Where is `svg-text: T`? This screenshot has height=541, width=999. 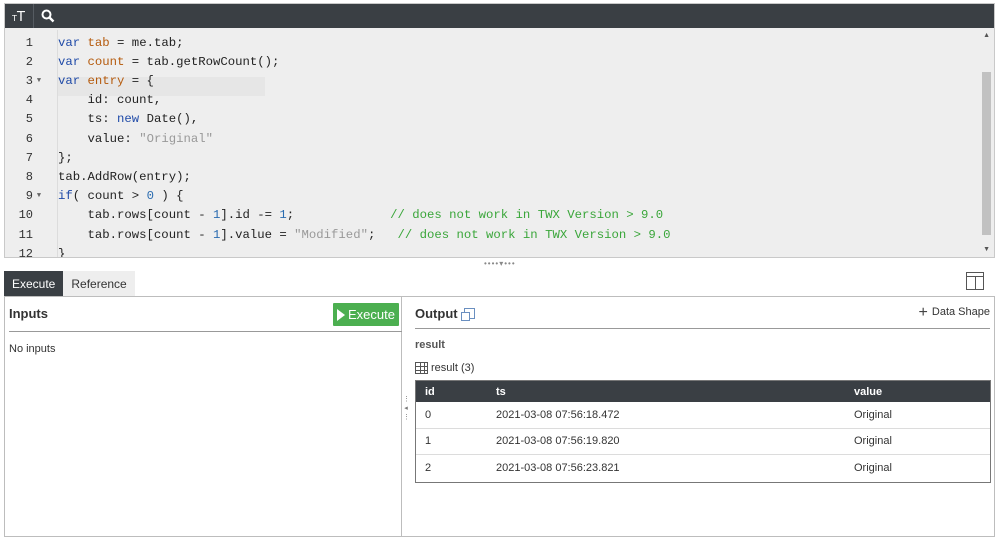
svg-text: T is located at coordinates (20, 16).